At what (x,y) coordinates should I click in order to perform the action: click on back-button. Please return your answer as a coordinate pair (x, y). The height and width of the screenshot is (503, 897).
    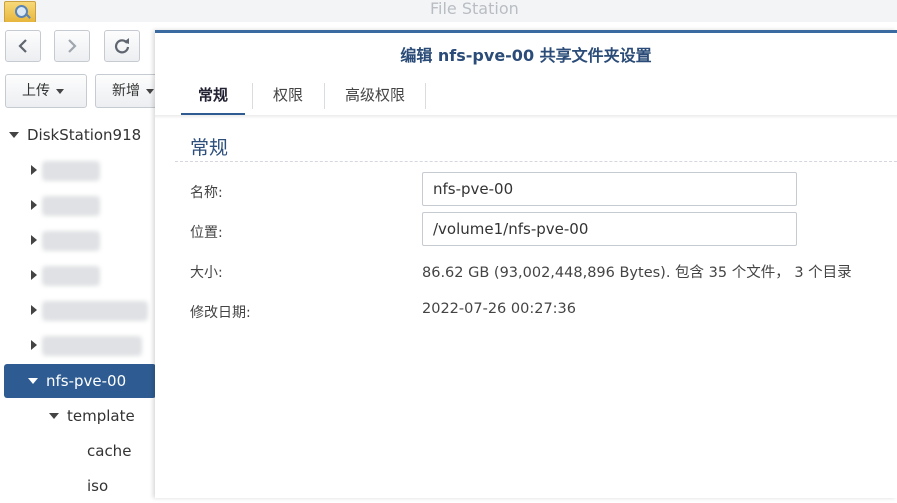
    Looking at the image, I should click on (23, 46).